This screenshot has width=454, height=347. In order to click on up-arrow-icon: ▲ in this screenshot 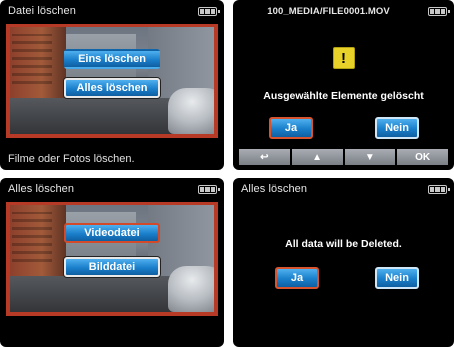, I will do `click(317, 157)`.